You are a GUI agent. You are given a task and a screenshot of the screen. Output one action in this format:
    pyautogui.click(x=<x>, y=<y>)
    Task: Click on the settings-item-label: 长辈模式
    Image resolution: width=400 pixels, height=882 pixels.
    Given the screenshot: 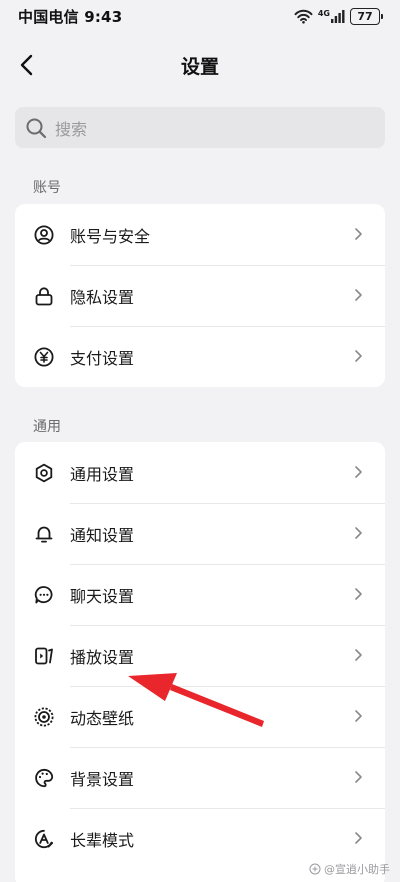 What is the action you would take?
    pyautogui.click(x=102, y=840)
    